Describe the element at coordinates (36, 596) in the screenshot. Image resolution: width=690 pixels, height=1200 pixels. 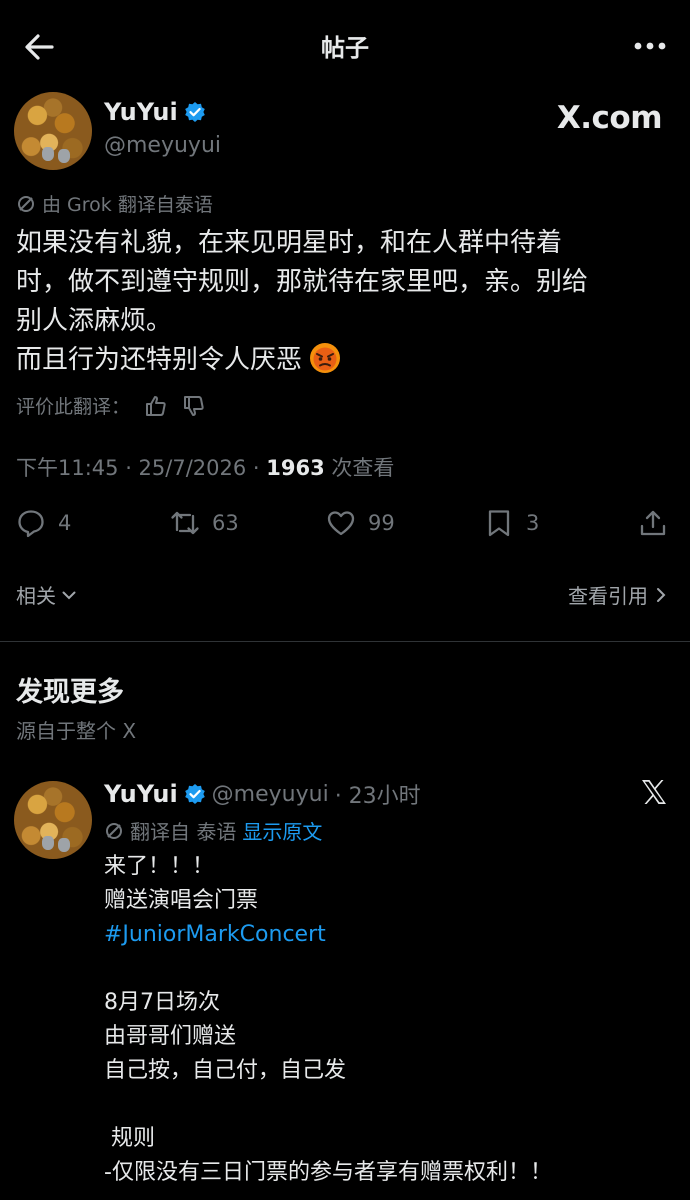
I see `related-label: 相关` at that location.